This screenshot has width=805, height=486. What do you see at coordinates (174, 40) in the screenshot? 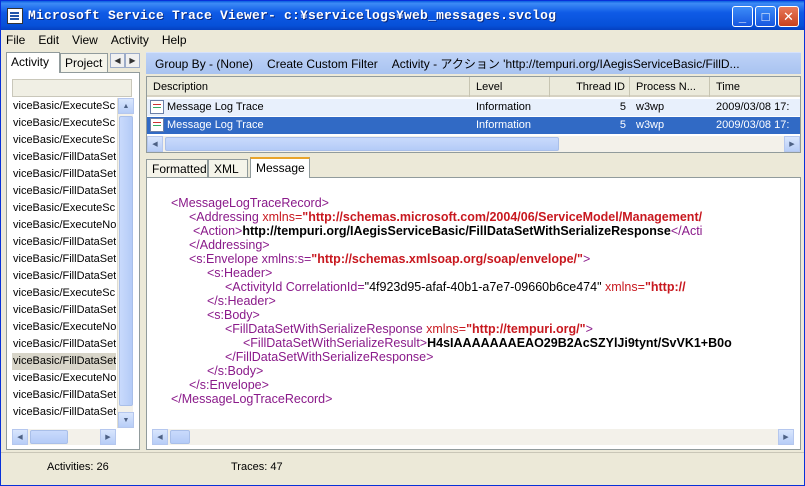
I see `menu-help: Help` at bounding box center [174, 40].